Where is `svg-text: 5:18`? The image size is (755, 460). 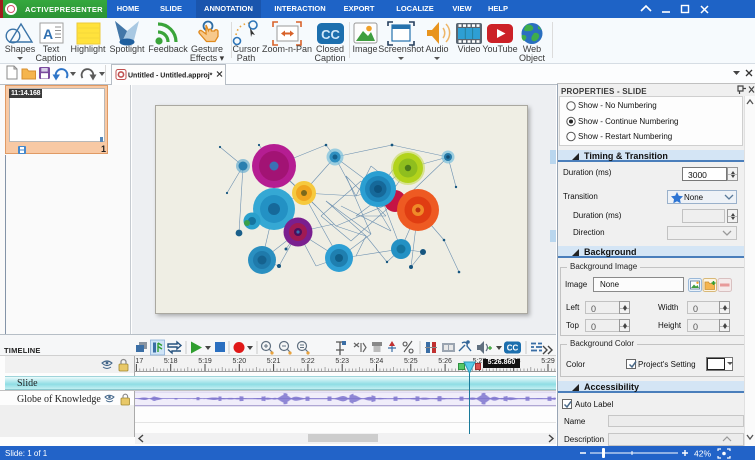 svg-text: 5:18 is located at coordinates (171, 361).